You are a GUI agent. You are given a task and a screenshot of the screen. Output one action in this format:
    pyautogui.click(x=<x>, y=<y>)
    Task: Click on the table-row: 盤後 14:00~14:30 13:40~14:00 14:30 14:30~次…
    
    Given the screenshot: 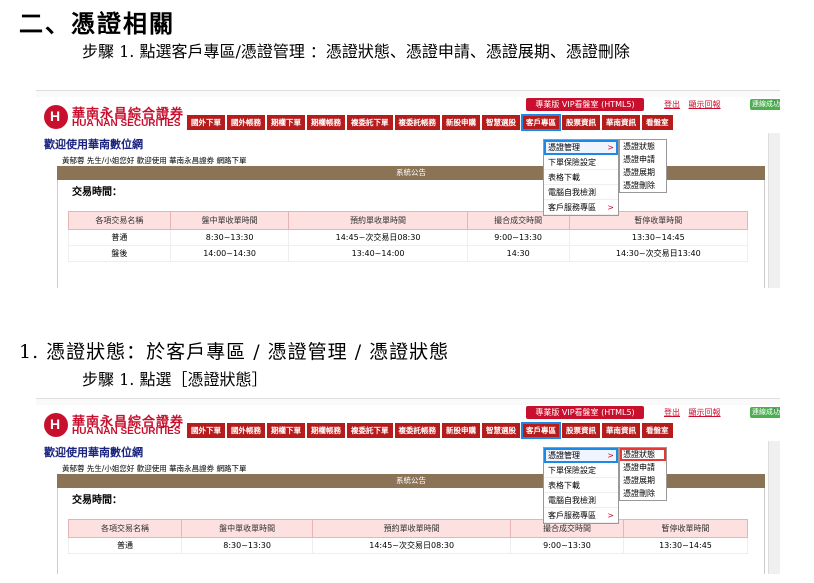 What is the action you would take?
    pyautogui.click(x=408, y=253)
    